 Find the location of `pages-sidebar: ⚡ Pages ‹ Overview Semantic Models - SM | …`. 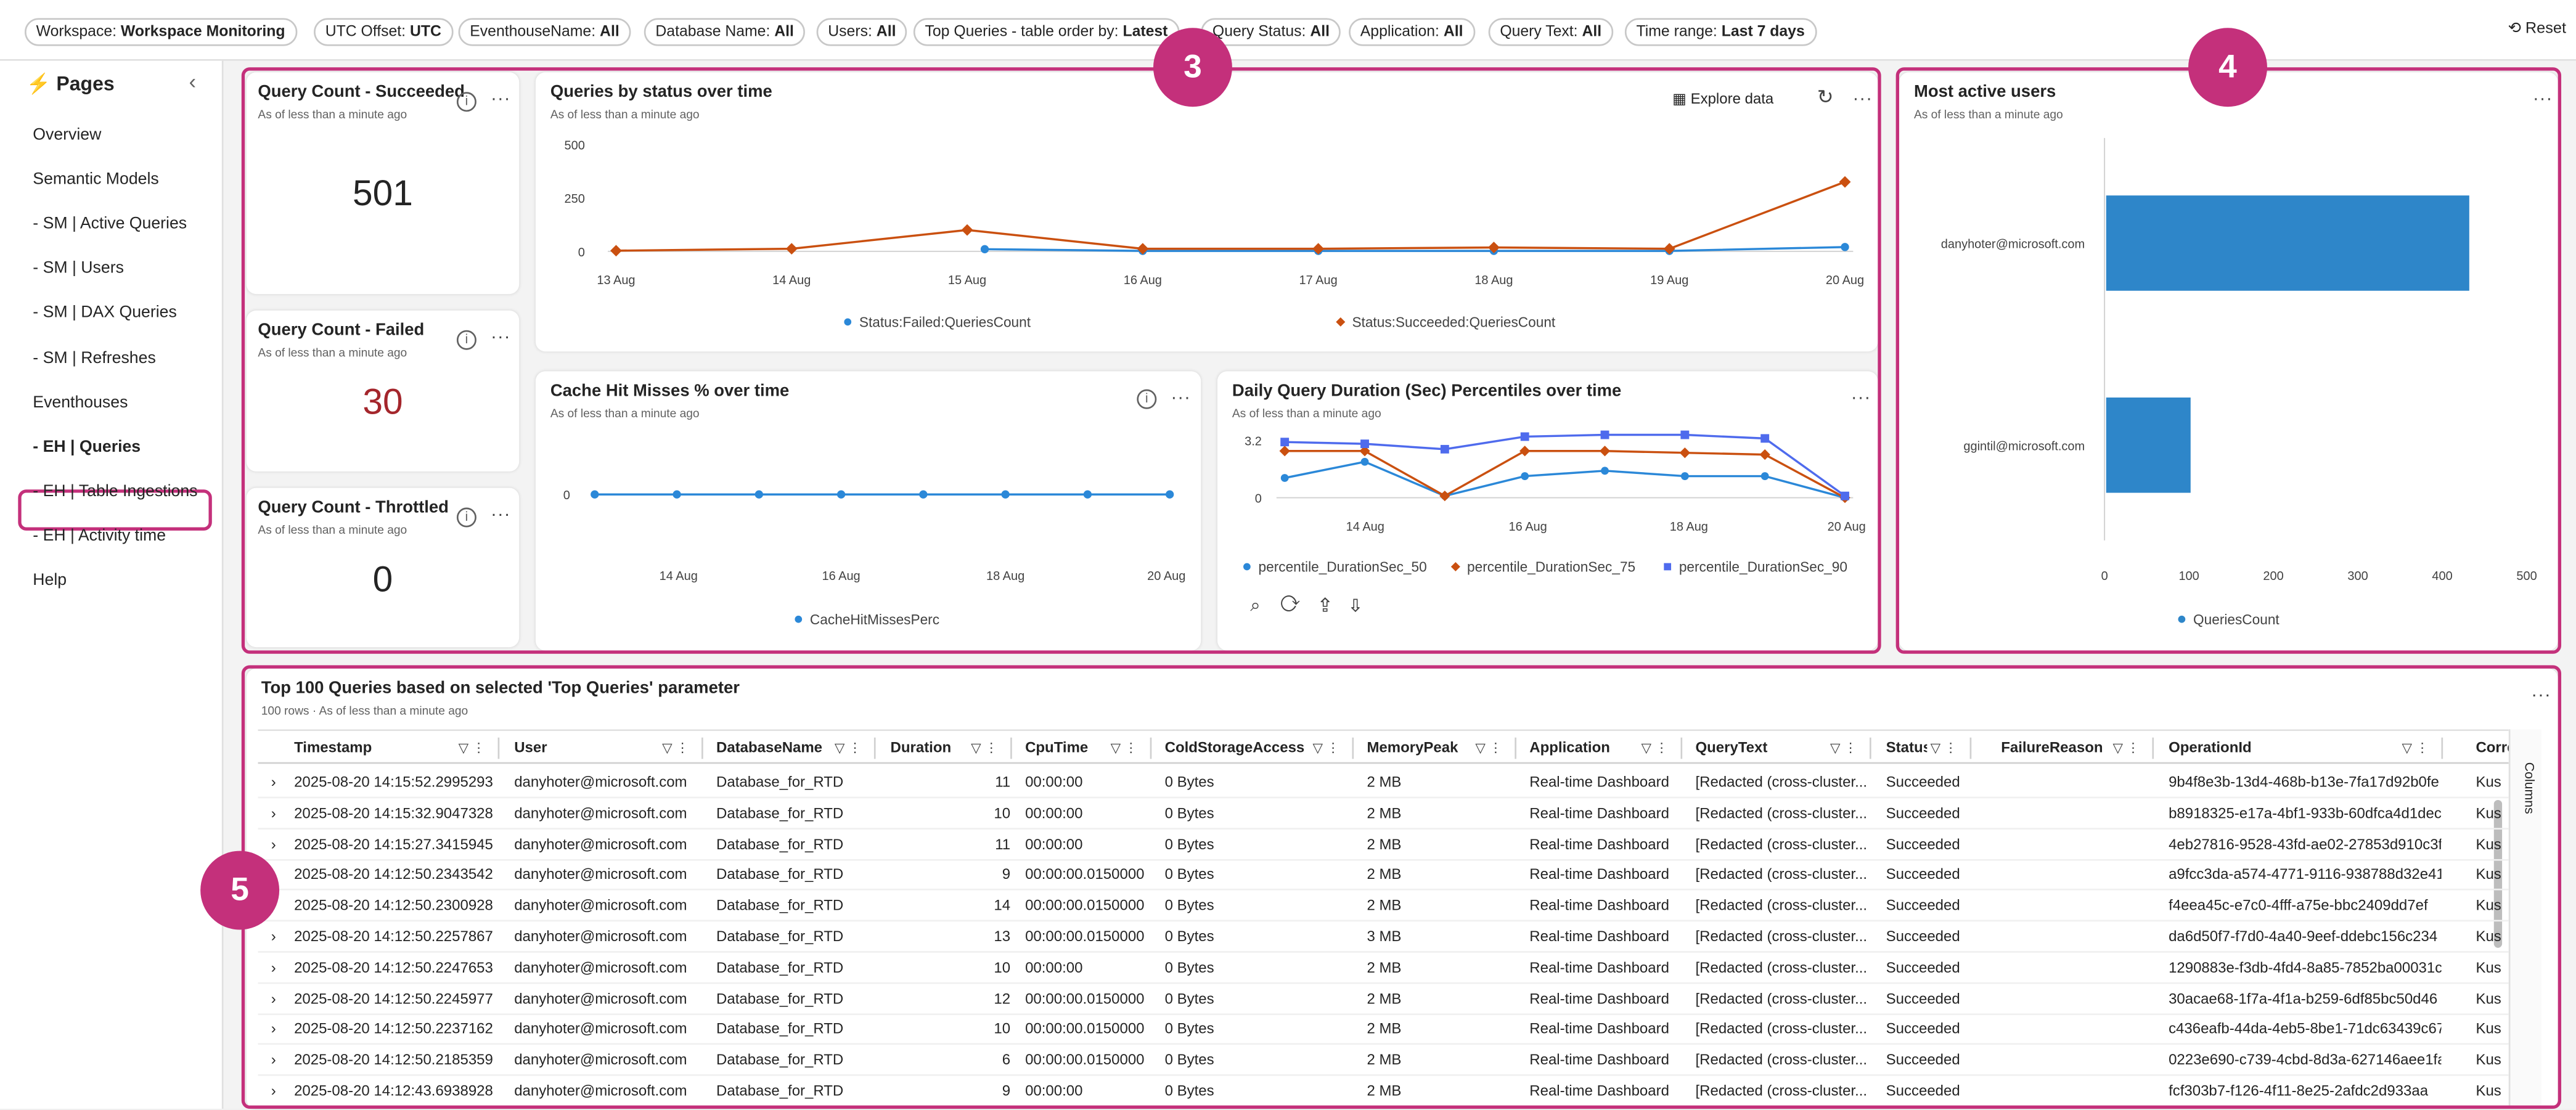

pages-sidebar: ⚡ Pages ‹ Overview Semantic Models - SM | … is located at coordinates (112, 584).